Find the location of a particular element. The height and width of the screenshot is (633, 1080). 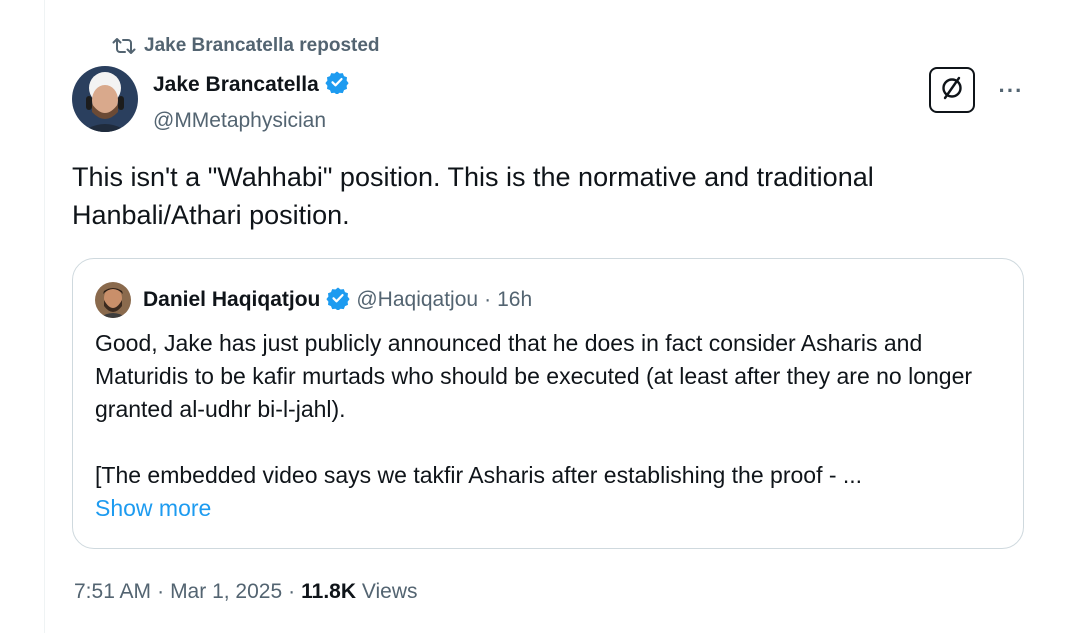

repost-label: Jake Brancatella reposted is located at coordinates (262, 45).